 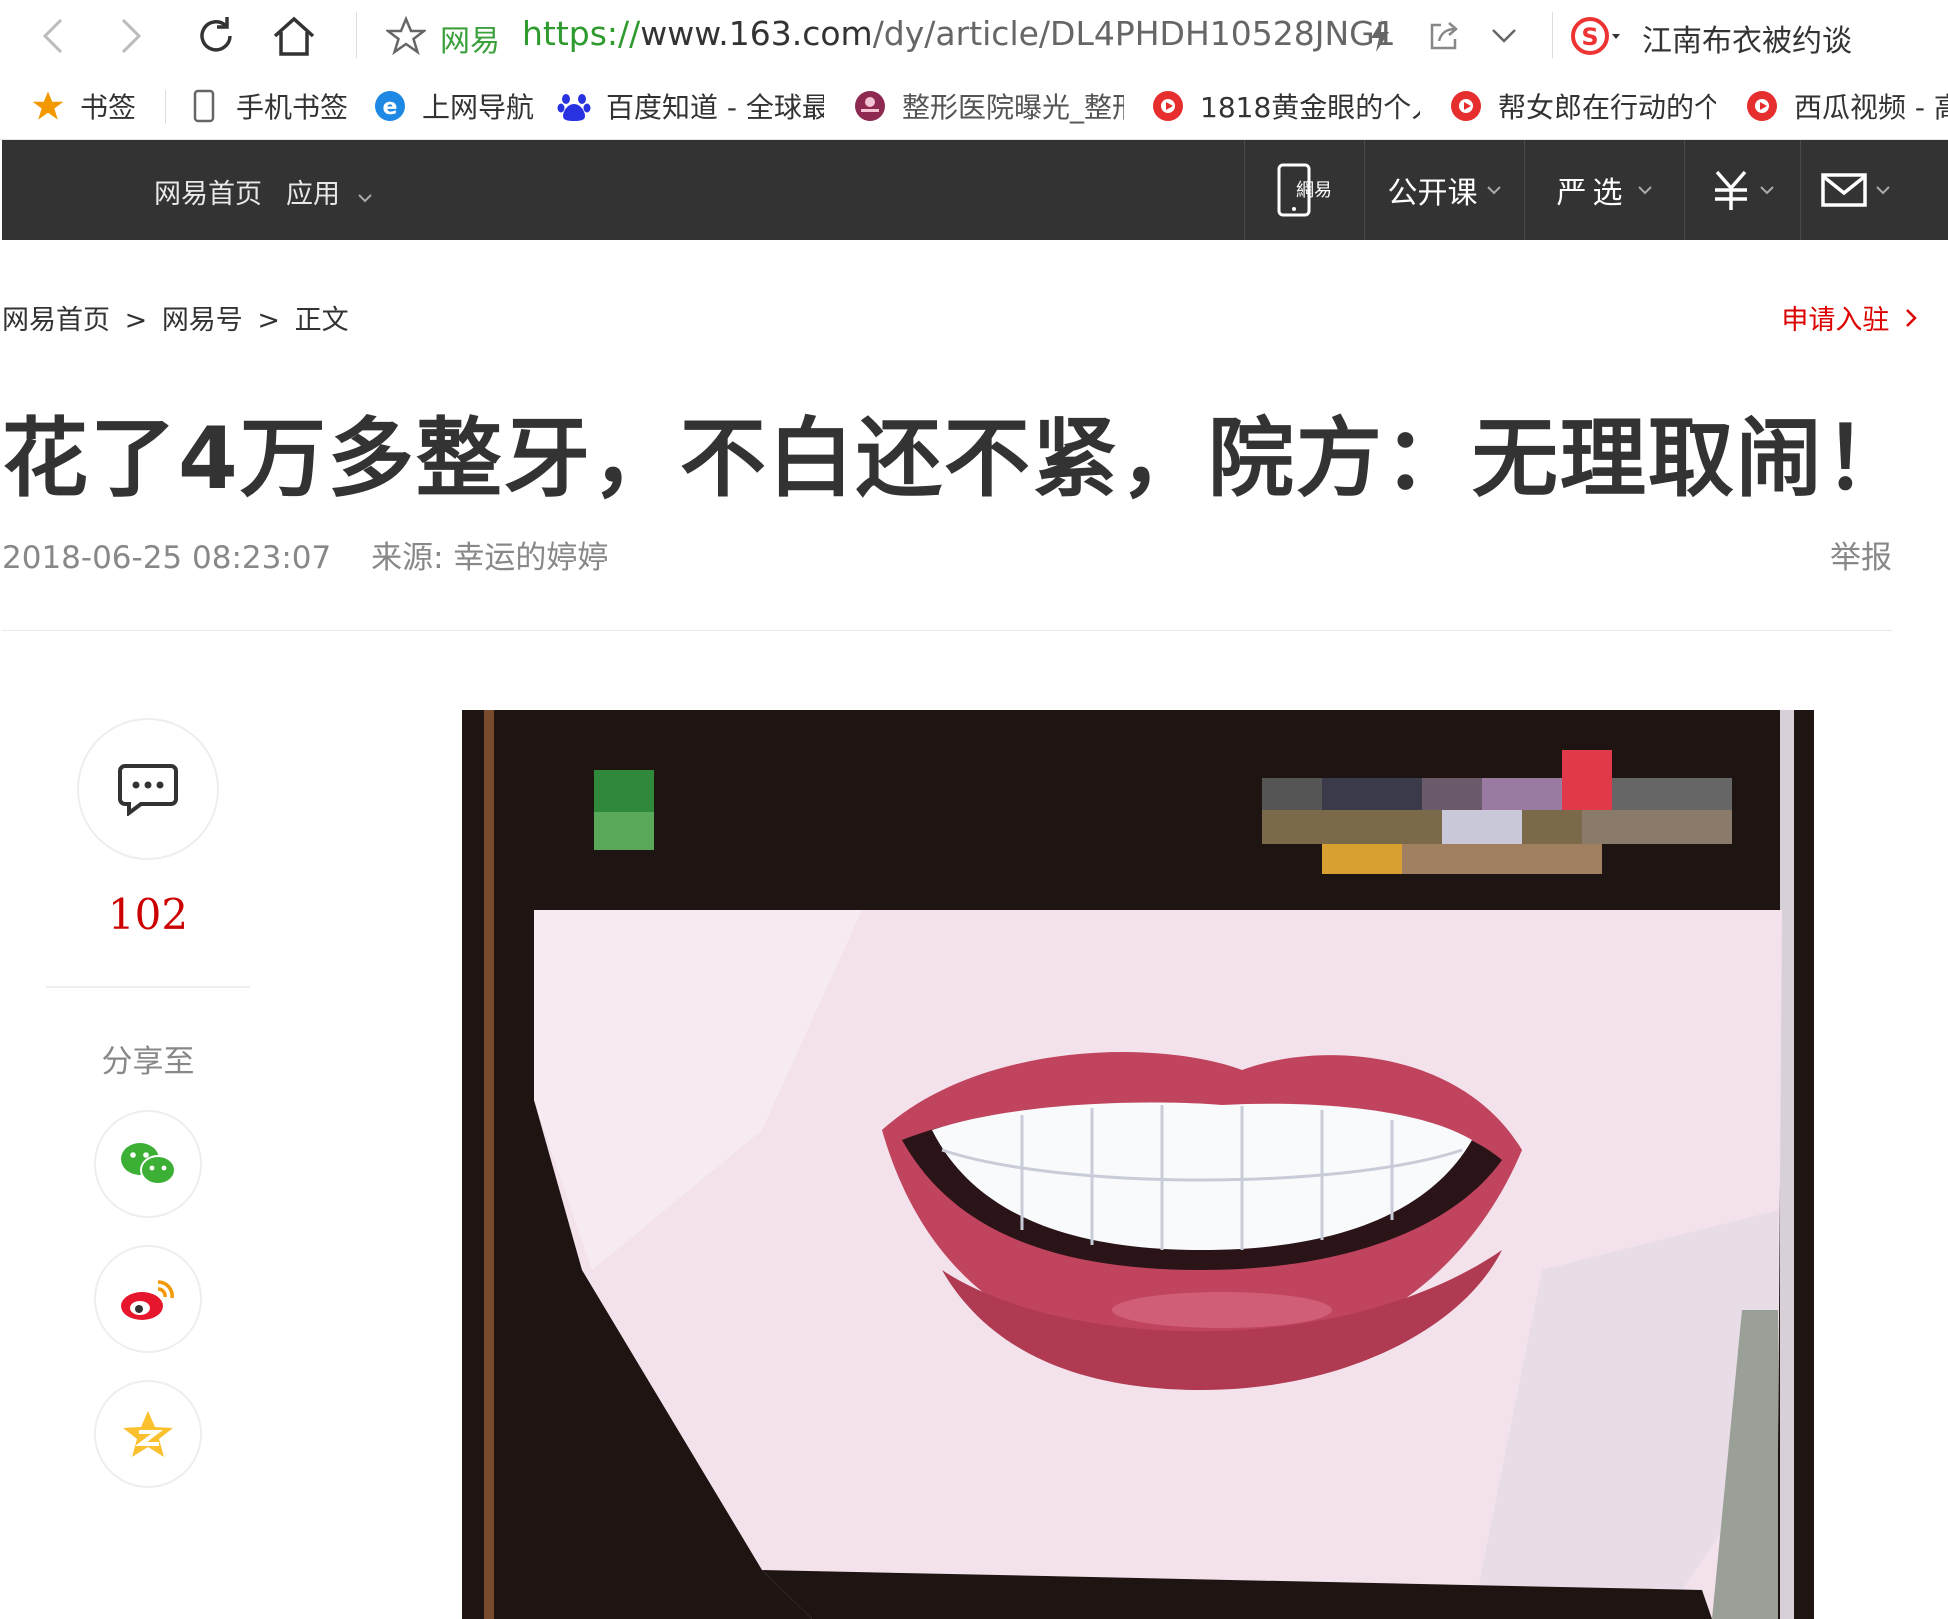 I want to click on wechat-icon, so click(x=148, y=1164).